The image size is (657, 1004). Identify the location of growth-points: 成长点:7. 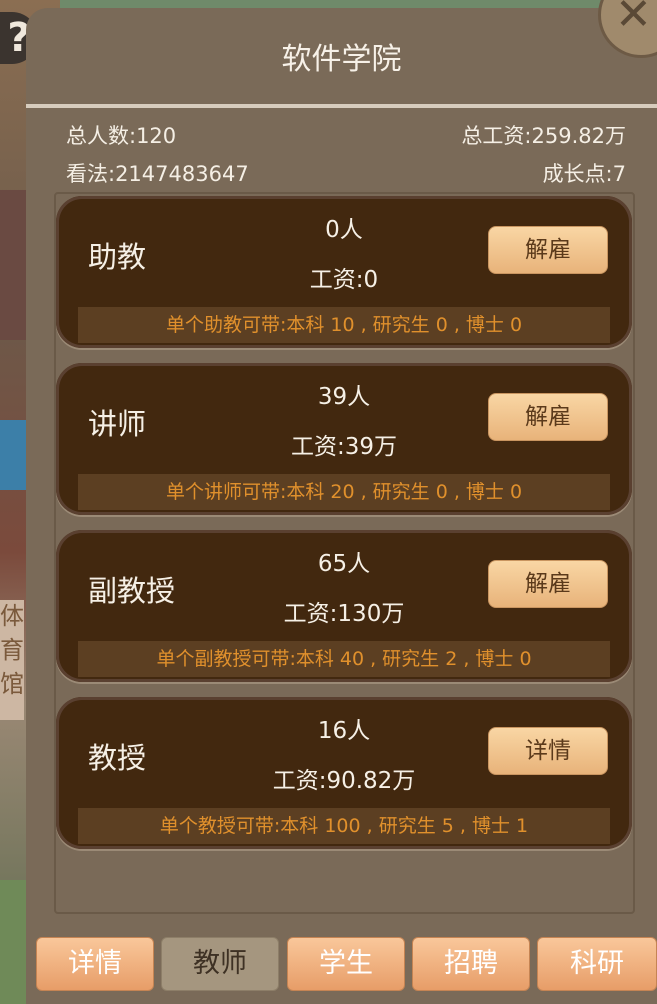
(584, 174).